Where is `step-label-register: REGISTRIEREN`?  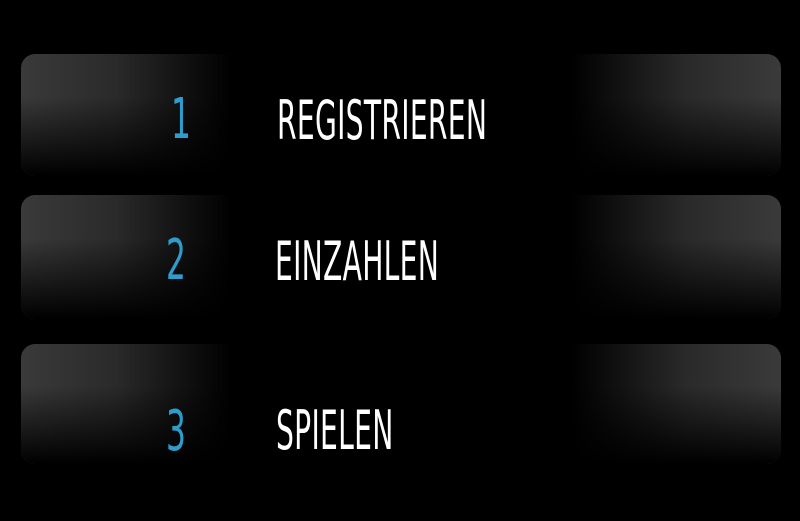
step-label-register: REGISTRIEREN is located at coordinates (382, 120).